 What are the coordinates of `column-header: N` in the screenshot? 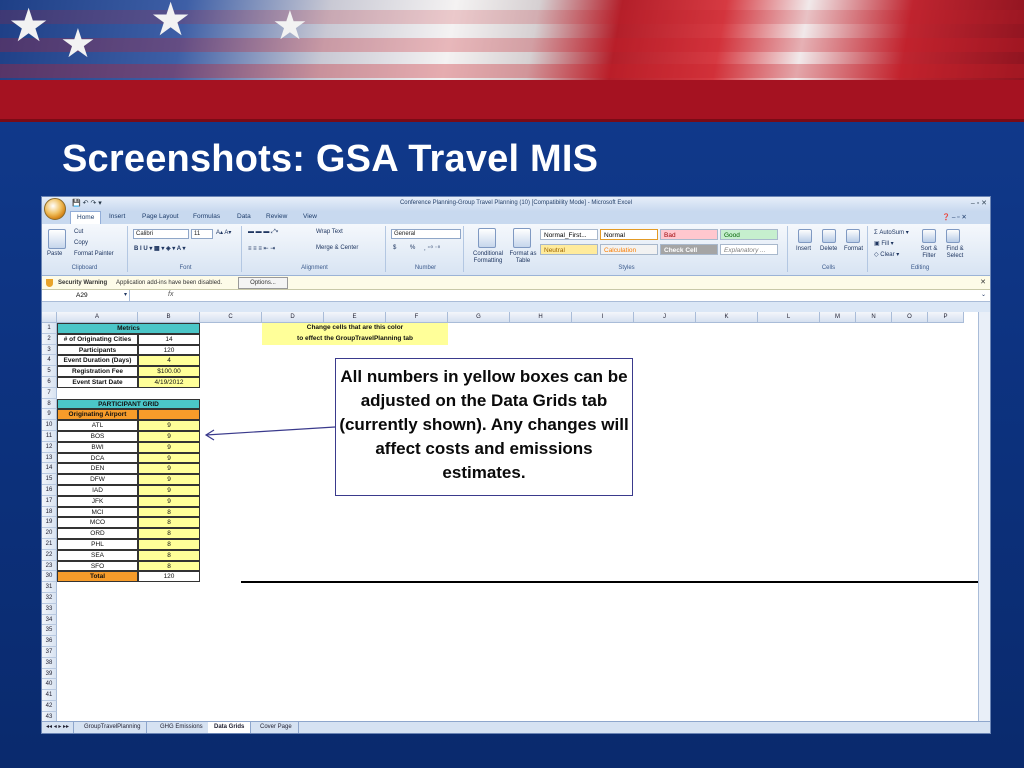 It's located at (874, 317).